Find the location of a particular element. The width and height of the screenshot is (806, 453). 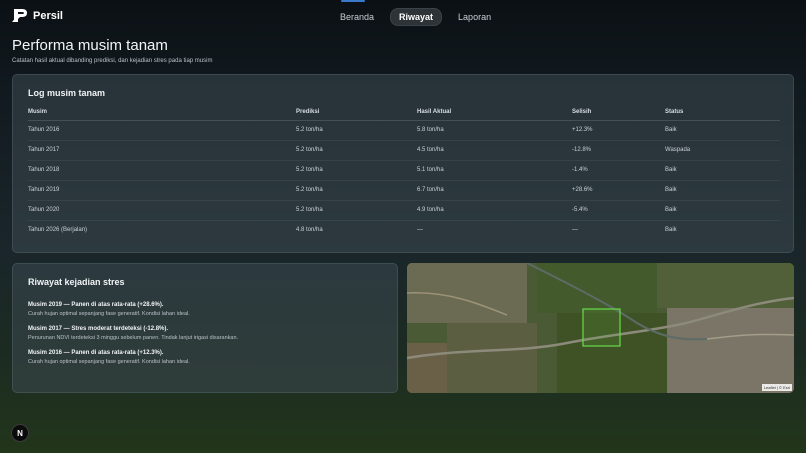

cell-musim: Tahun 2020 is located at coordinates (162, 210).